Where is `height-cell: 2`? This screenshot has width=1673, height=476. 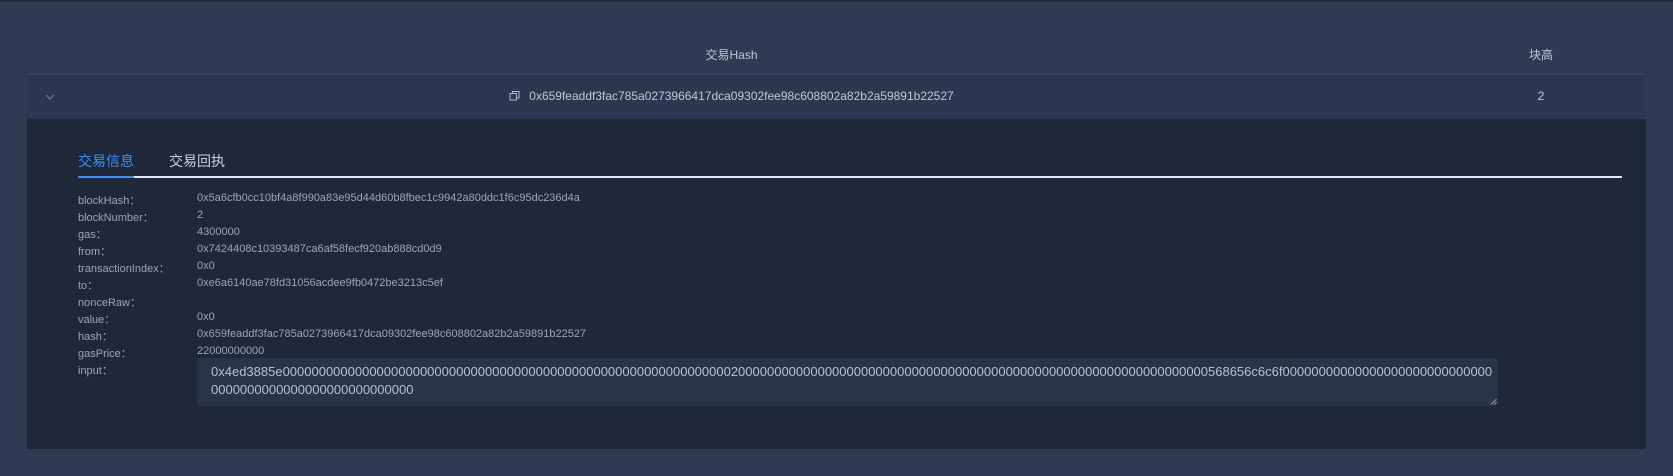
height-cell: 2 is located at coordinates (1541, 96).